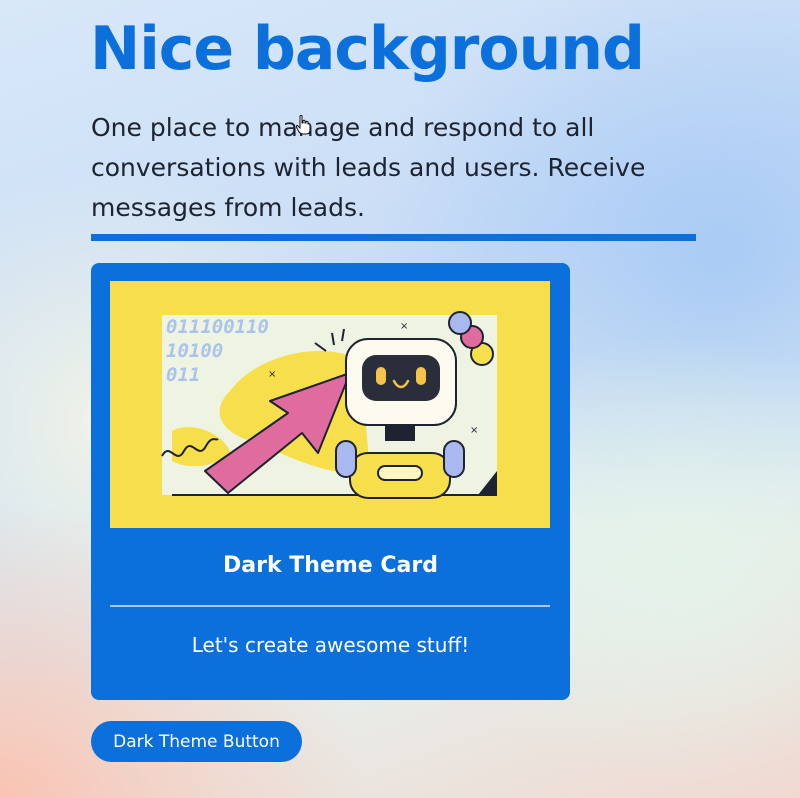 This screenshot has width=800, height=798. Describe the element at coordinates (194, 351) in the screenshot. I see `binary-line-2: 10100` at that location.